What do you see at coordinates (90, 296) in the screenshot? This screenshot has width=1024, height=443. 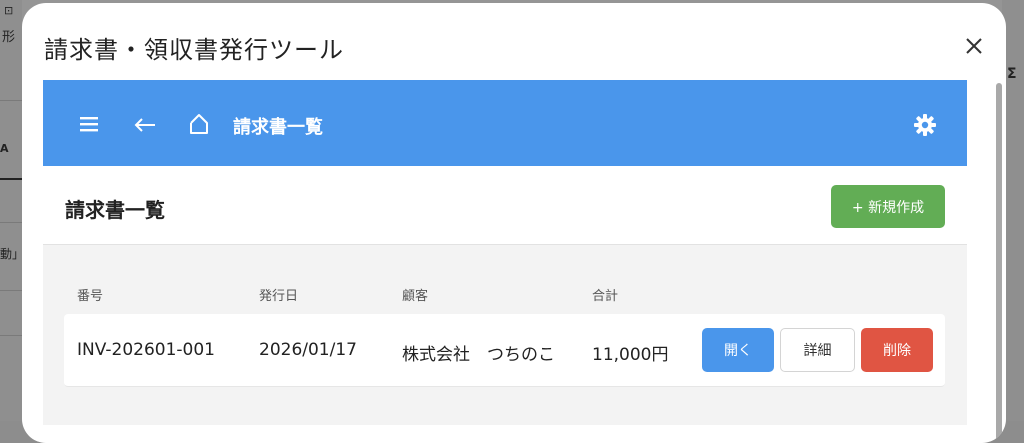 I see `column-header-number: 番号` at bounding box center [90, 296].